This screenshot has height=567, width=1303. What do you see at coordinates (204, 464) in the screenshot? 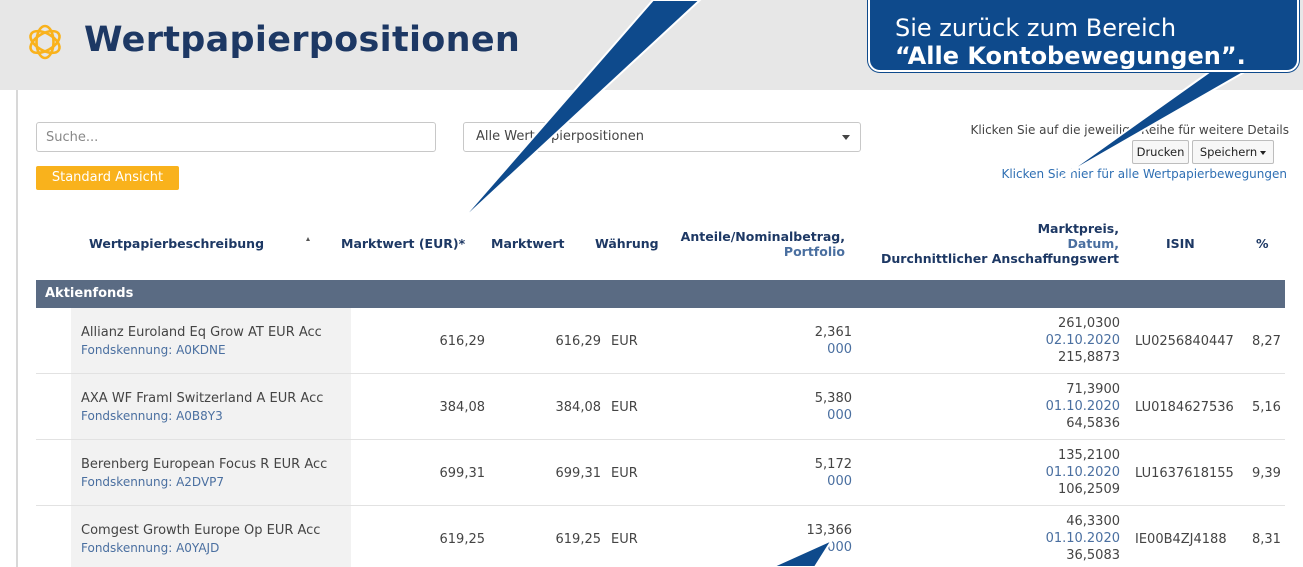
I see `security-name: Berenberg European Focus R EUR Acc` at bounding box center [204, 464].